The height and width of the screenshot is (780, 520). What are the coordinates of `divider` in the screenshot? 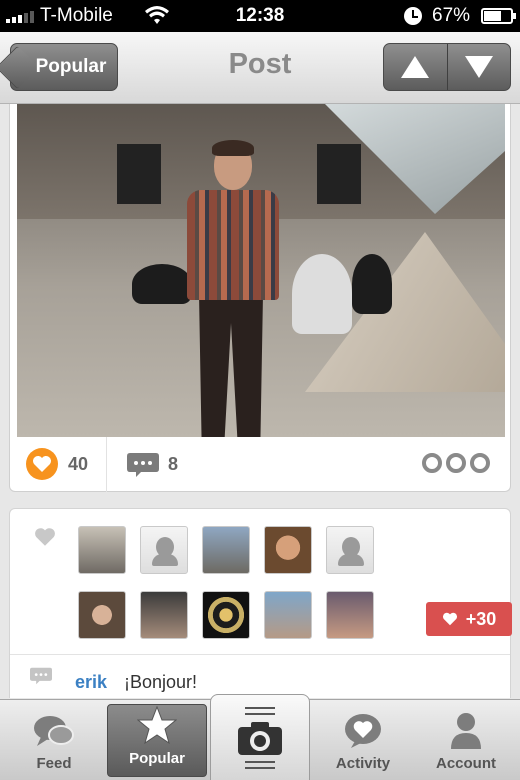 It's located at (106, 464).